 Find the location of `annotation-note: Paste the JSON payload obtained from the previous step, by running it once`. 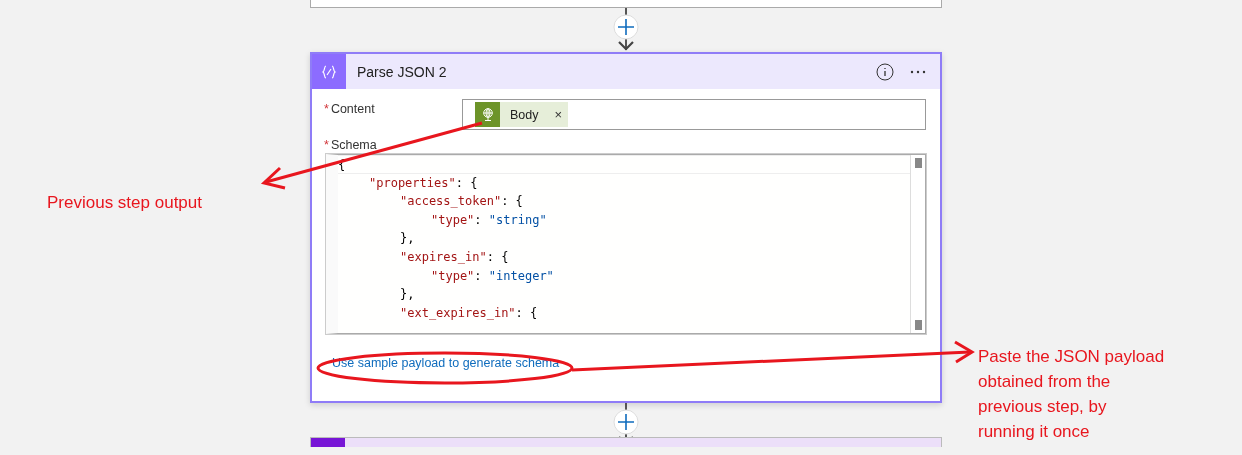

annotation-note: Paste the JSON payload obtained from the previous step, by running it once is located at coordinates (1071, 394).